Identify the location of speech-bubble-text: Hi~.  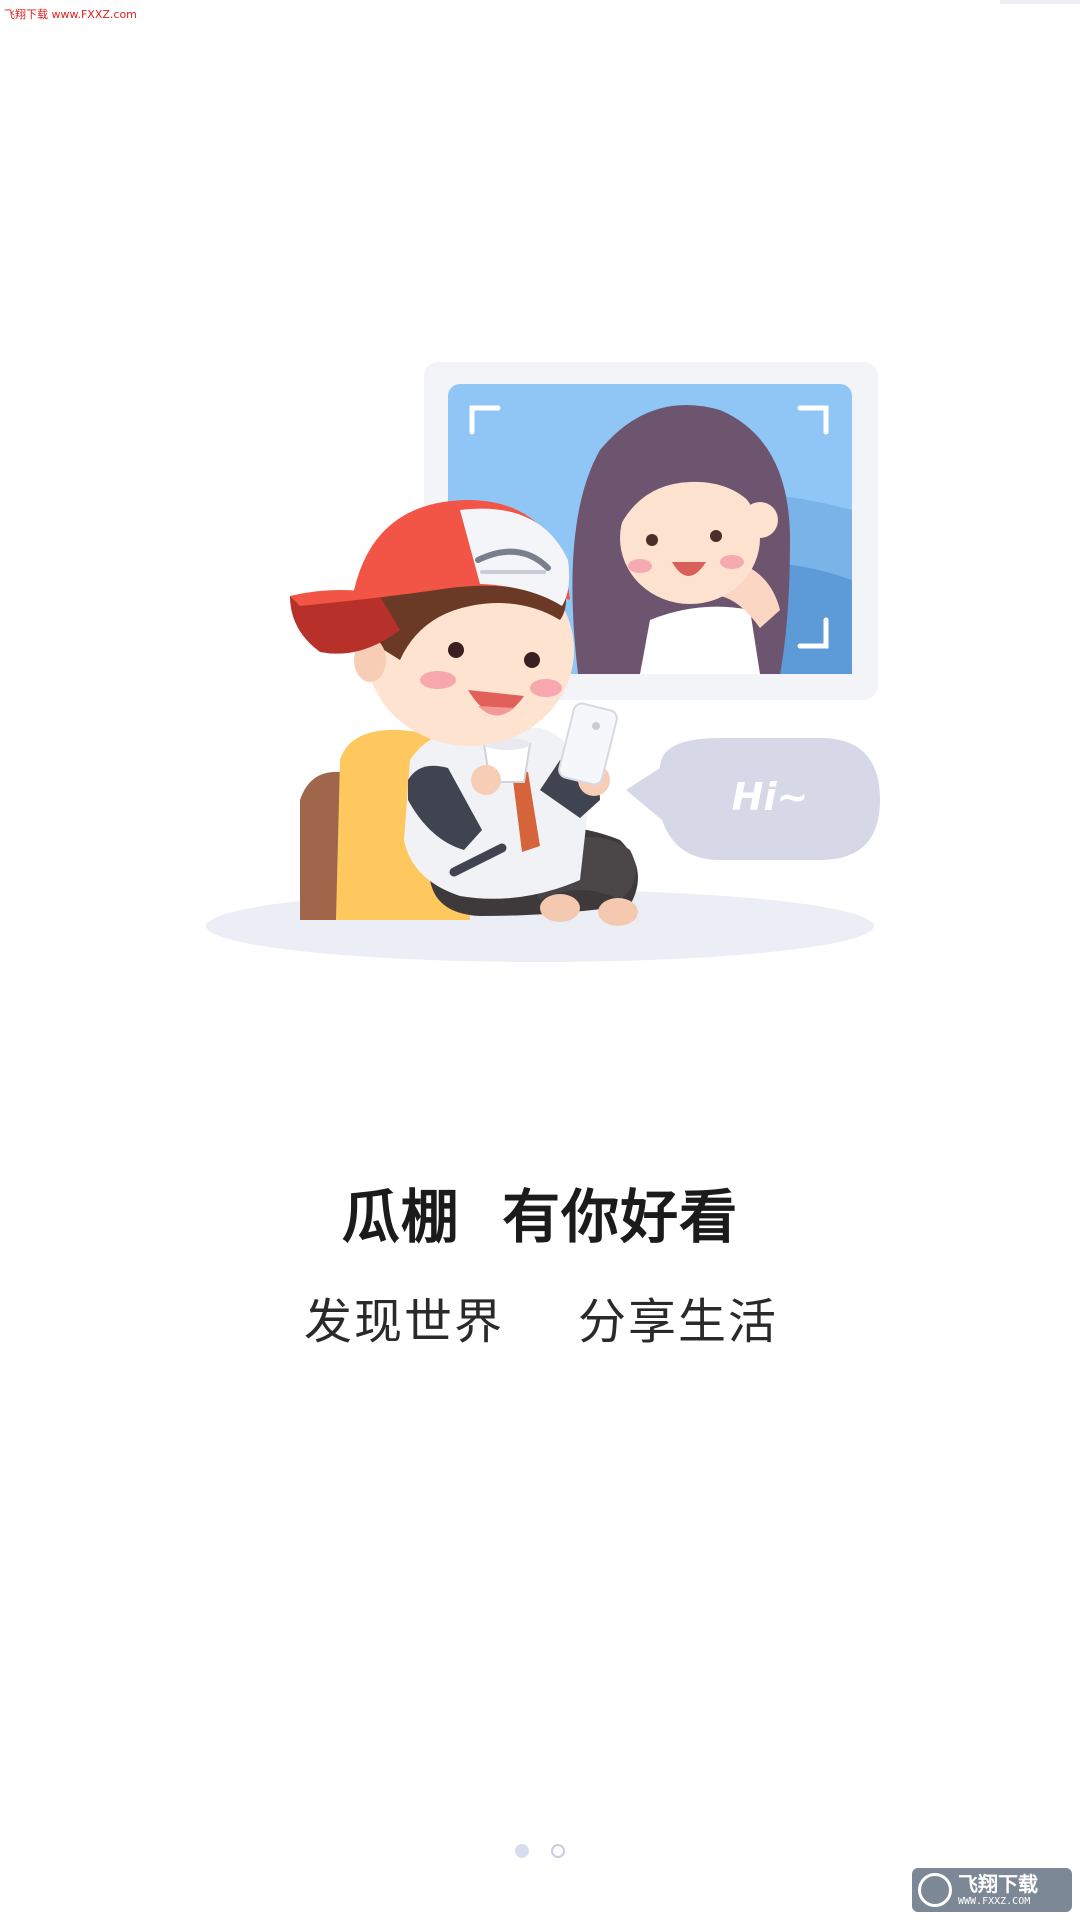
(770, 797).